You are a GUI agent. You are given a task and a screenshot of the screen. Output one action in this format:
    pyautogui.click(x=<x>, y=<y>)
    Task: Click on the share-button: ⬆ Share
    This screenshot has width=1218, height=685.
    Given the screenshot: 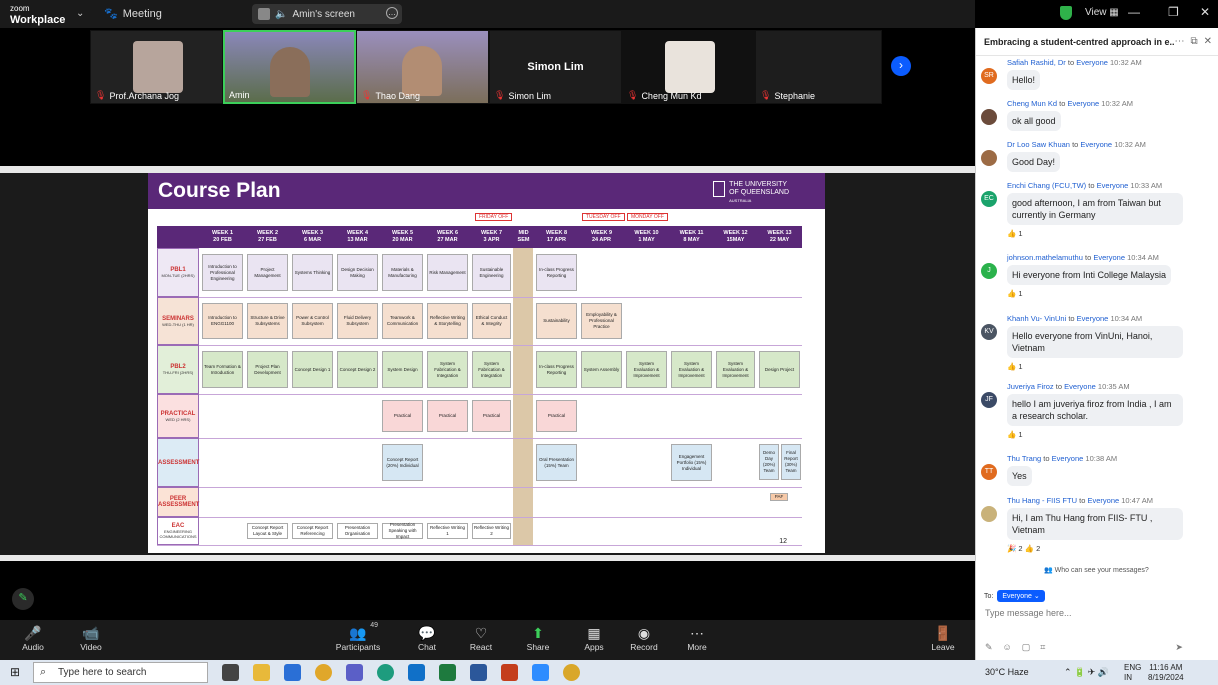 What is the action you would take?
    pyautogui.click(x=538, y=638)
    